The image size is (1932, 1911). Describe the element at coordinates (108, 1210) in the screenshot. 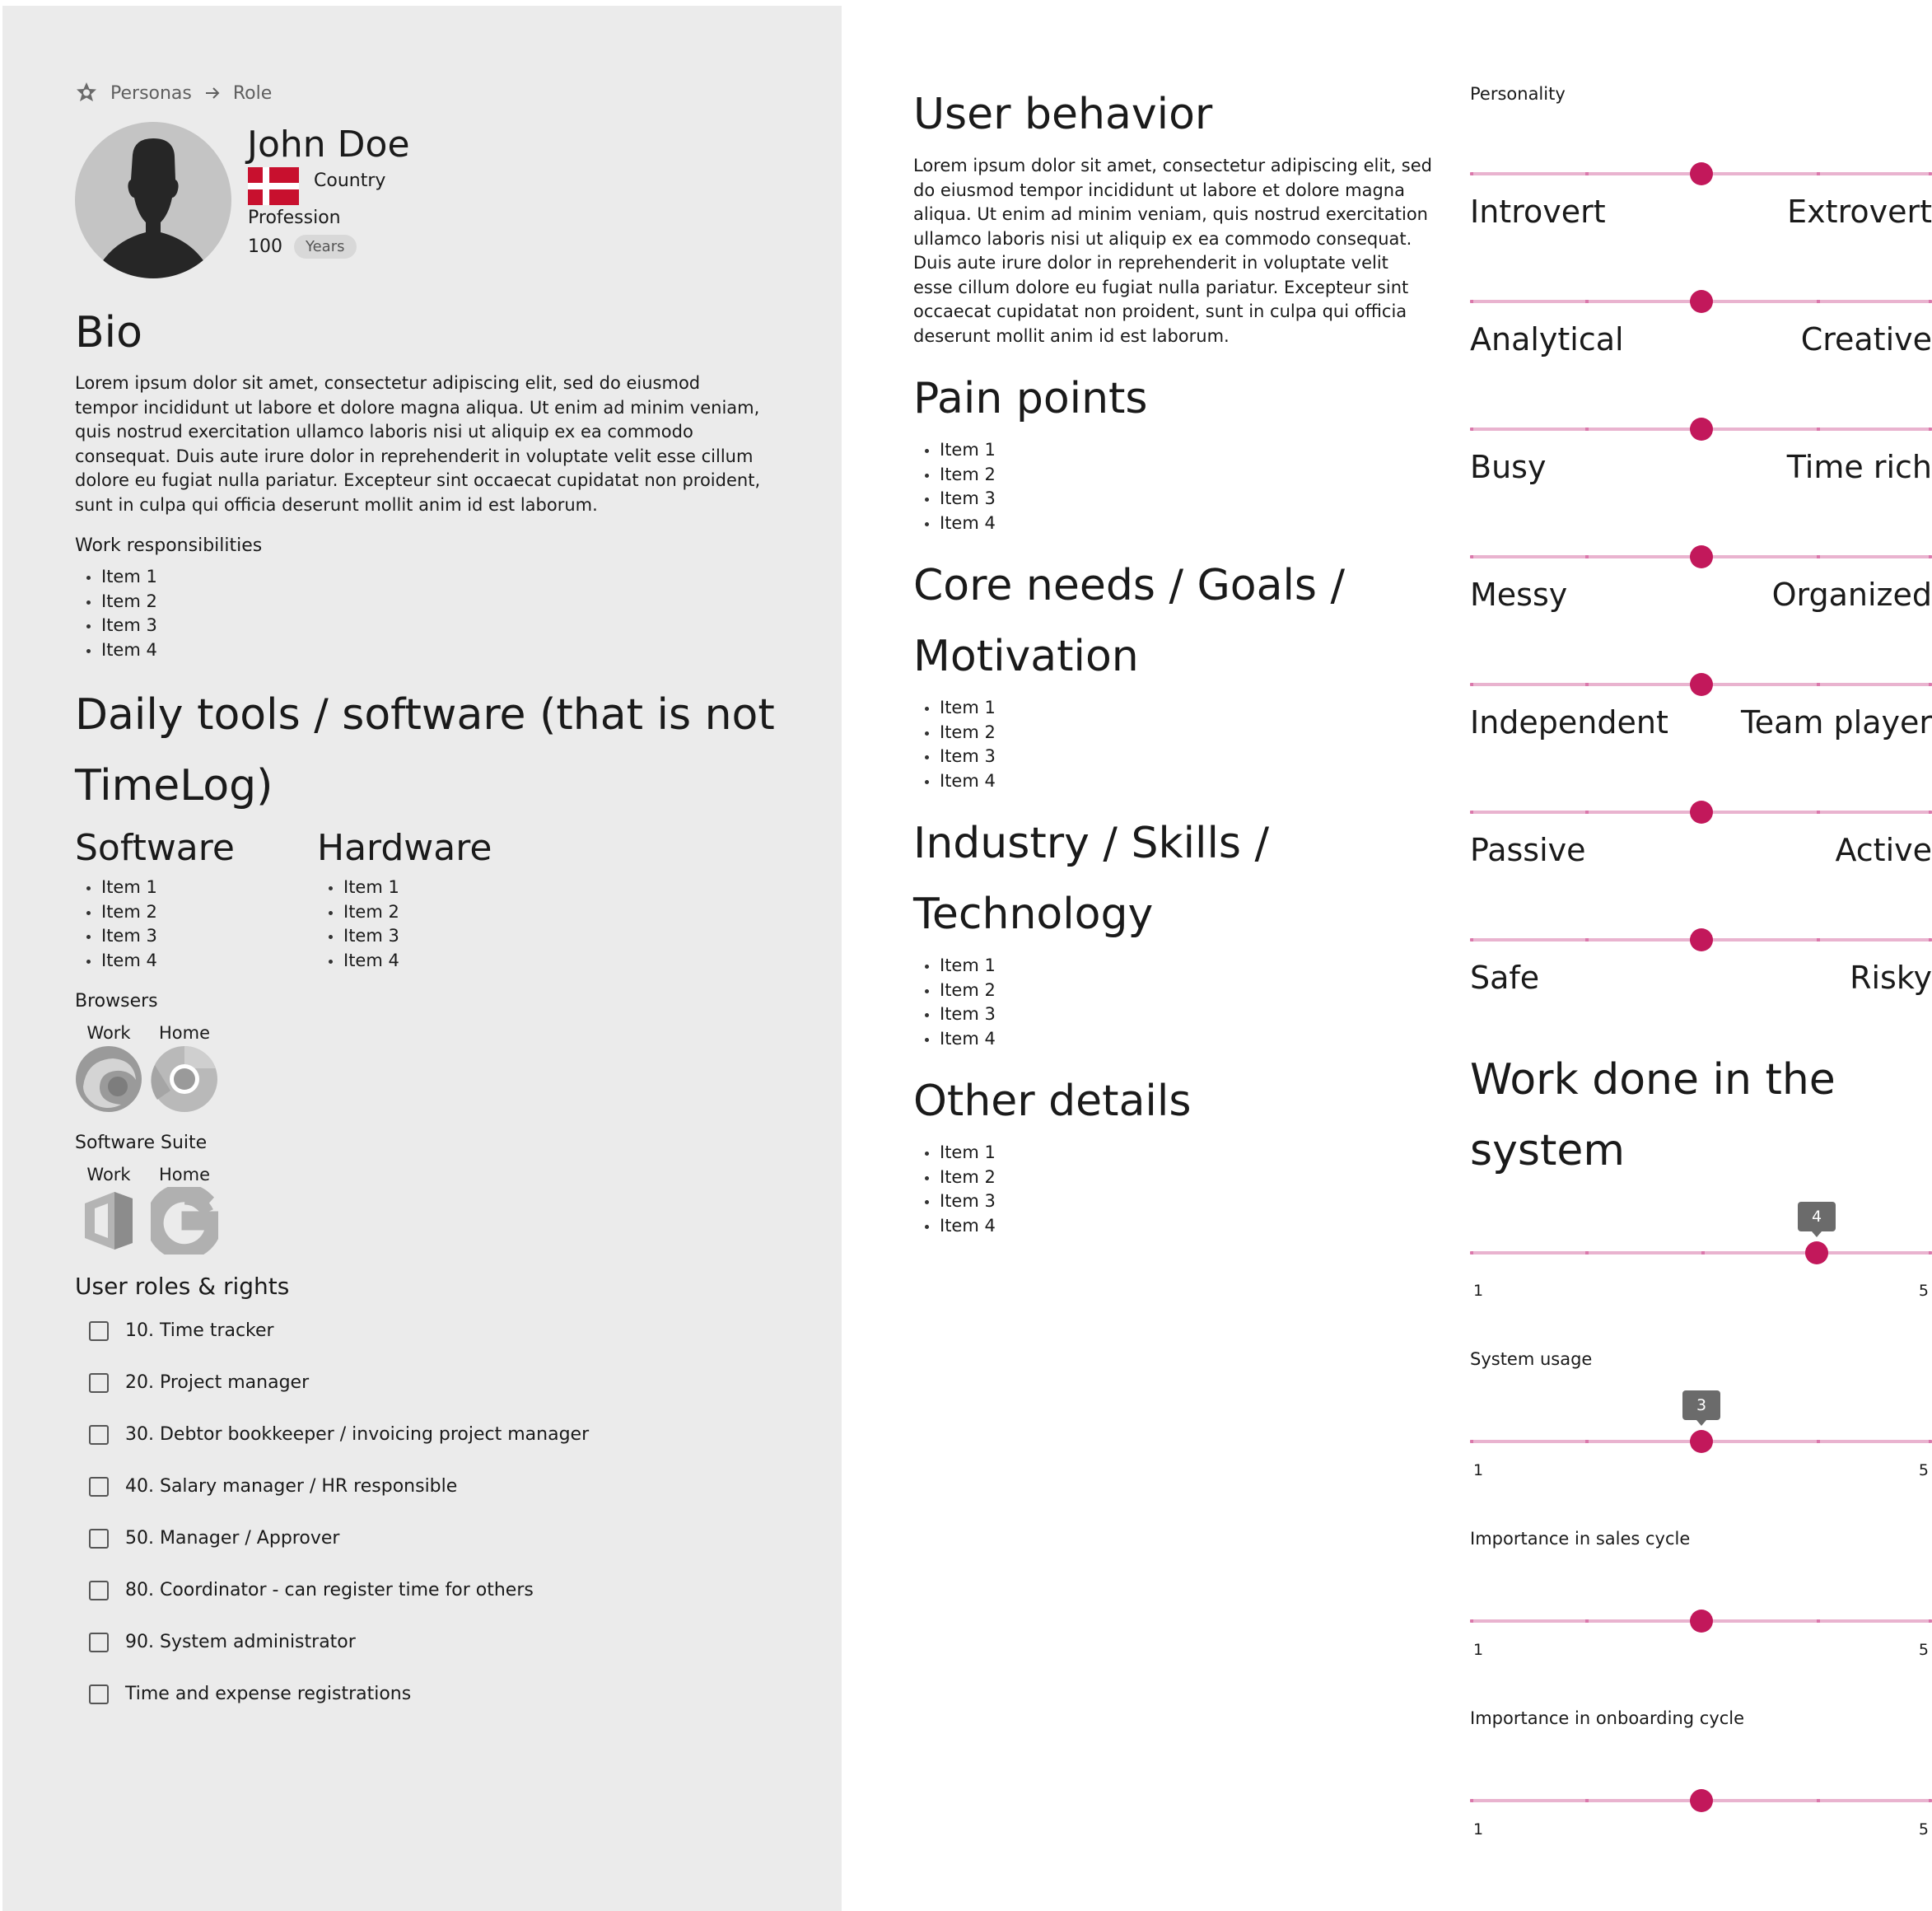

I see `suite-work: Work` at that location.